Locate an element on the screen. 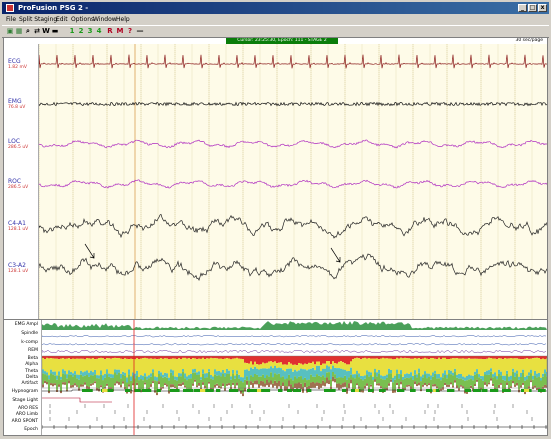 Image resolution: width=551 pixels, height=439 pixels. stage-3-button: 3 is located at coordinates (90, 31).